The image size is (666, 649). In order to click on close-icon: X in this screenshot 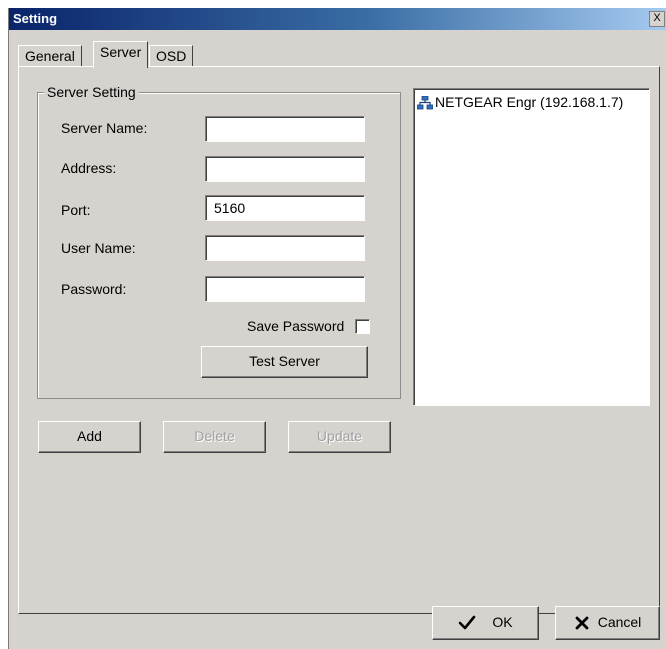, I will do `click(657, 18)`.